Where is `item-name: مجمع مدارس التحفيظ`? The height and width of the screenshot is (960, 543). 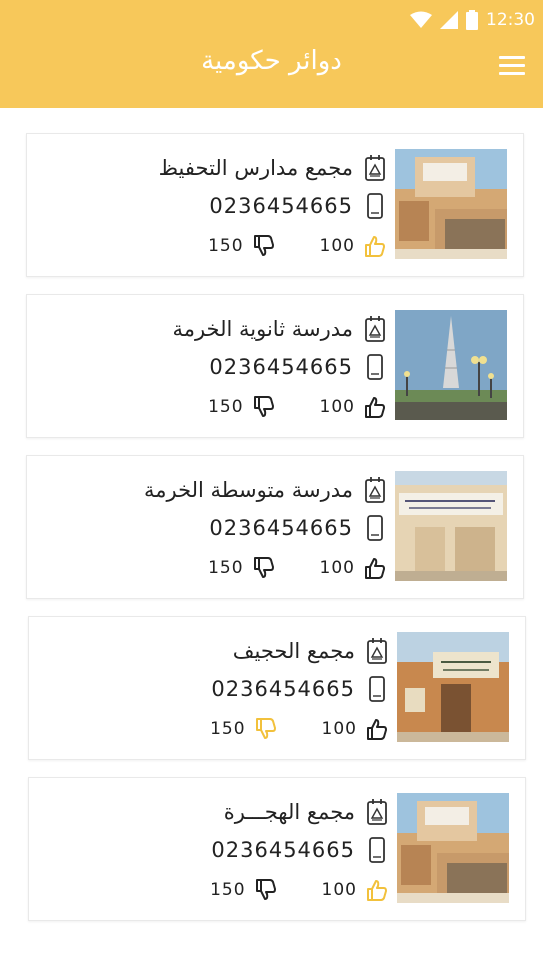
item-name: مجمع مدارس التحفيظ is located at coordinates (255, 168).